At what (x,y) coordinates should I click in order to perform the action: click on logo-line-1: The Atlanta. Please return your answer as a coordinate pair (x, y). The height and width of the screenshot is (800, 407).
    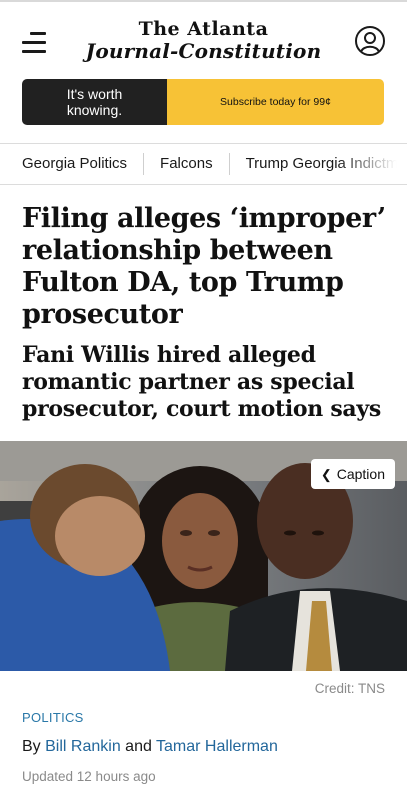
    Looking at the image, I should click on (203, 29).